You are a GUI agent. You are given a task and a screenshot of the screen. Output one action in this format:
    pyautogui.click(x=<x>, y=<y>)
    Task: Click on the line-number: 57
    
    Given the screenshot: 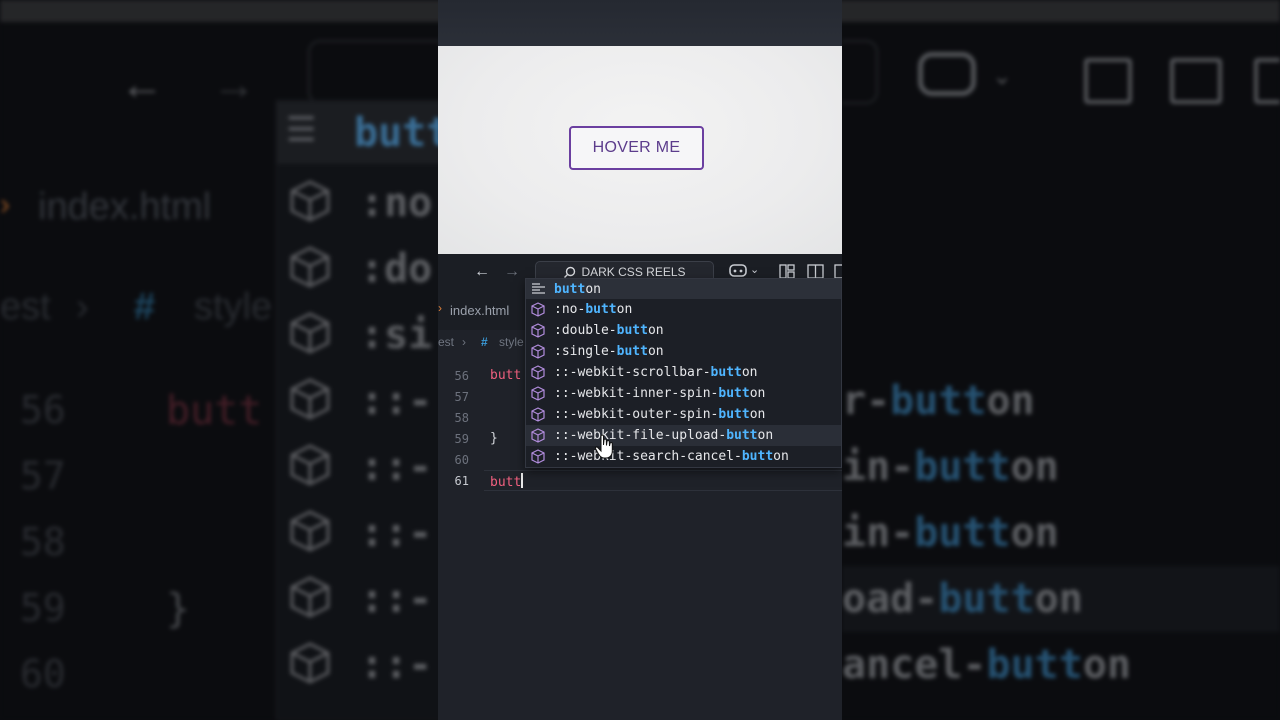 What is the action you would take?
    pyautogui.click(x=461, y=397)
    